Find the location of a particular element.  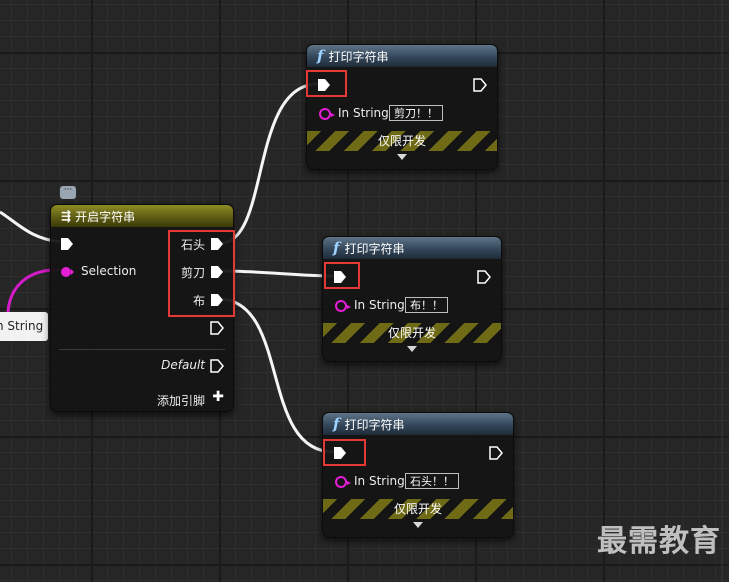

print-2-expand-arrow-icon is located at coordinates (412, 349).